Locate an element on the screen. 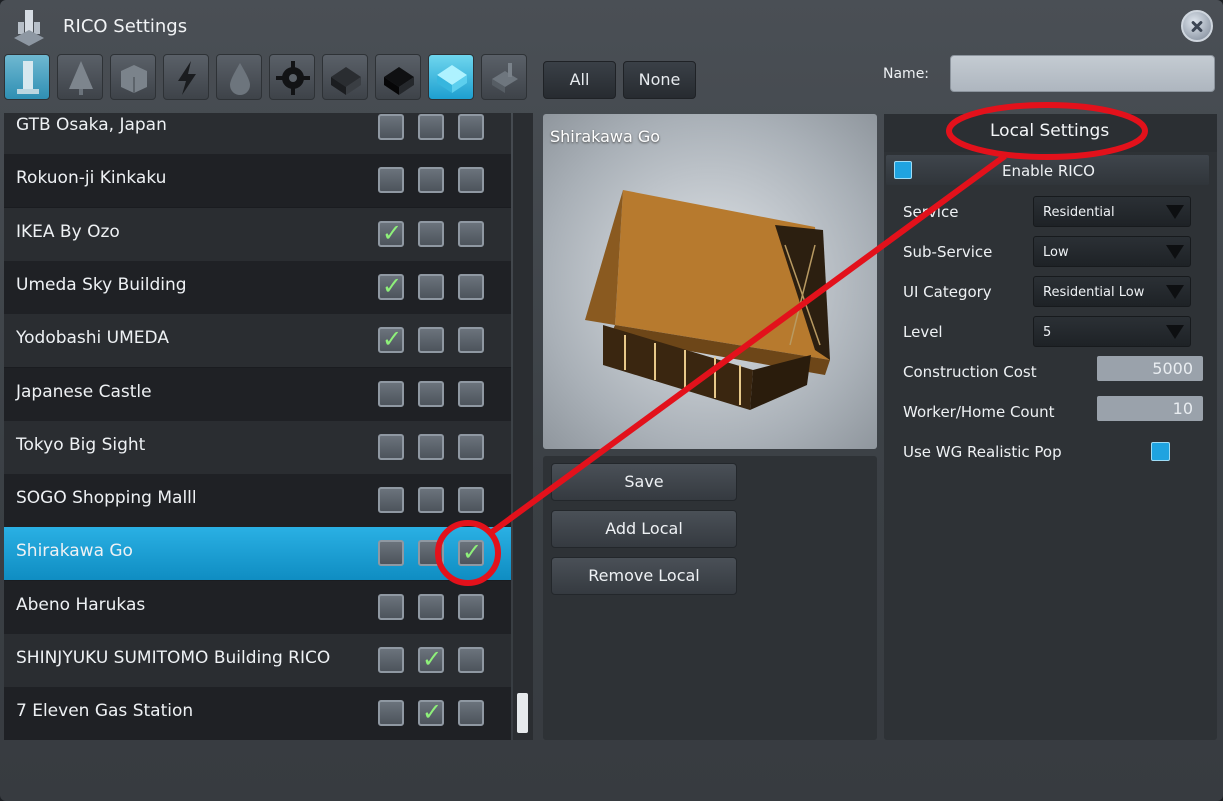 Image resolution: width=1223 pixels, height=801 pixels. water-drop-icon is located at coordinates (239, 77).